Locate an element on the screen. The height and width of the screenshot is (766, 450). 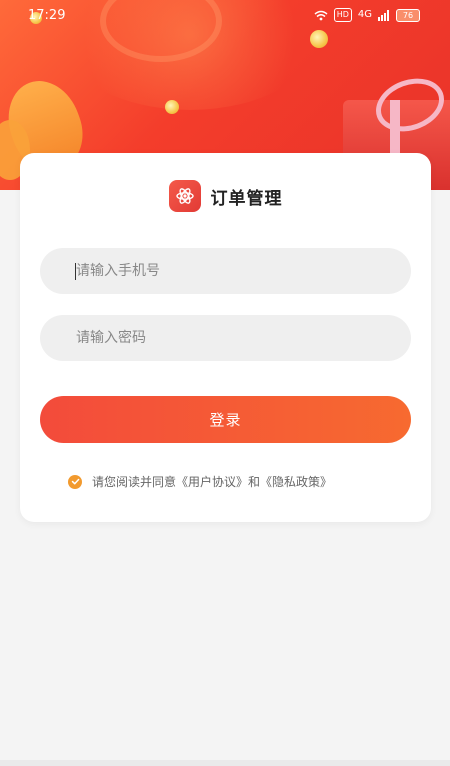
status-icons: HD 4G 76 is located at coordinates (367, 15).